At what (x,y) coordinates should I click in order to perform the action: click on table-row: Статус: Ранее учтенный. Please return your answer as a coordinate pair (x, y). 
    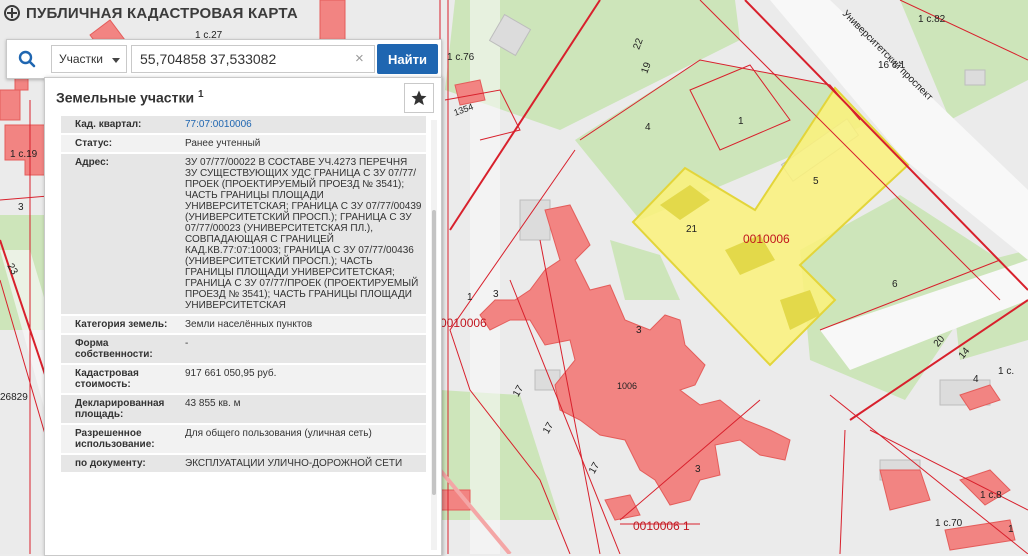
    Looking at the image, I should click on (243, 143).